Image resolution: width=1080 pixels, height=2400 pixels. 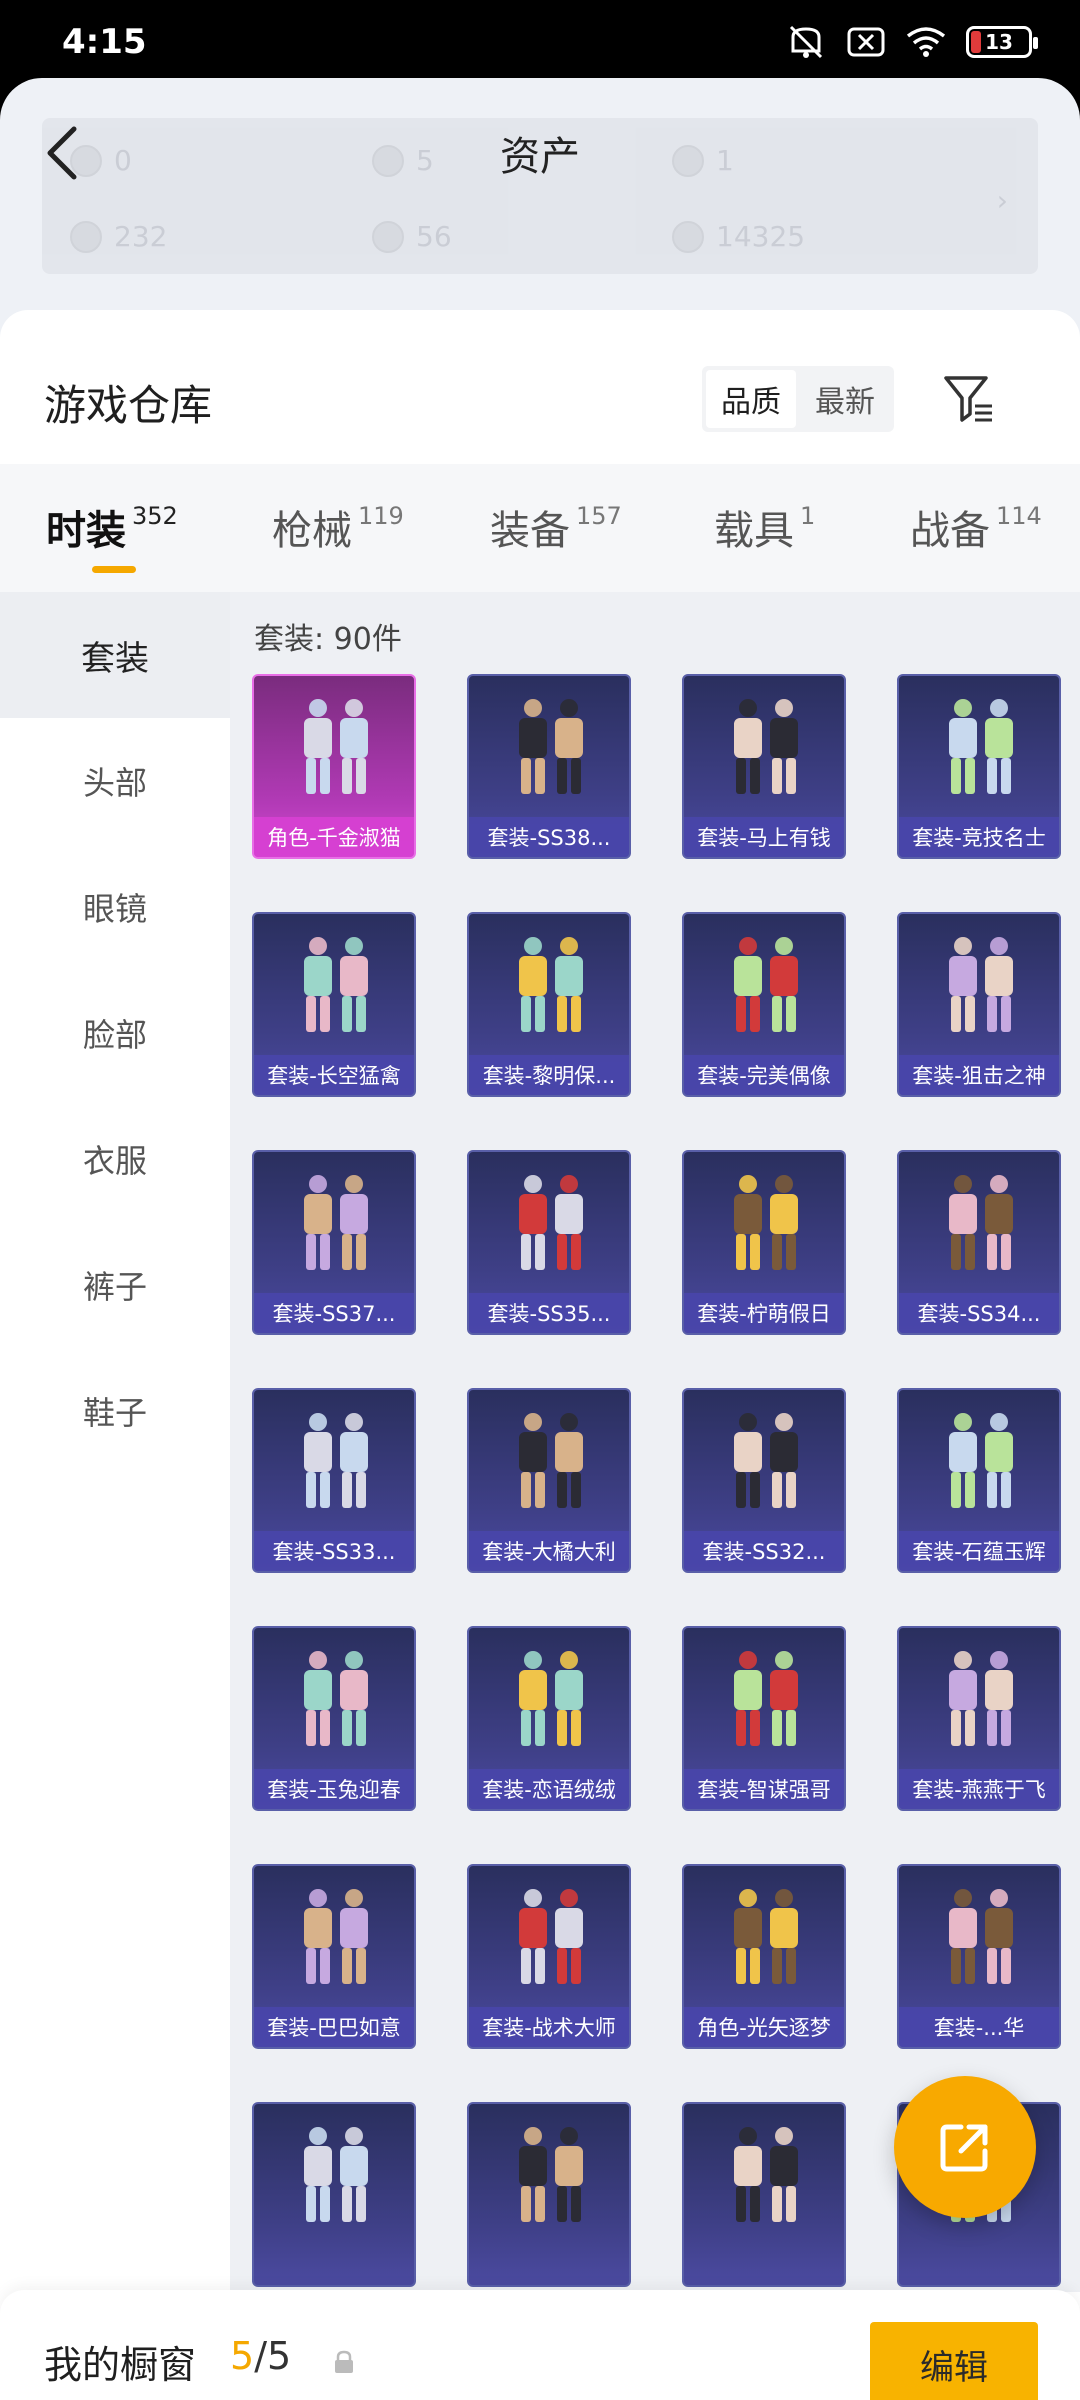 What do you see at coordinates (549, 2027) in the screenshot?
I see `grid-item-name: 套装-战术大师` at bounding box center [549, 2027].